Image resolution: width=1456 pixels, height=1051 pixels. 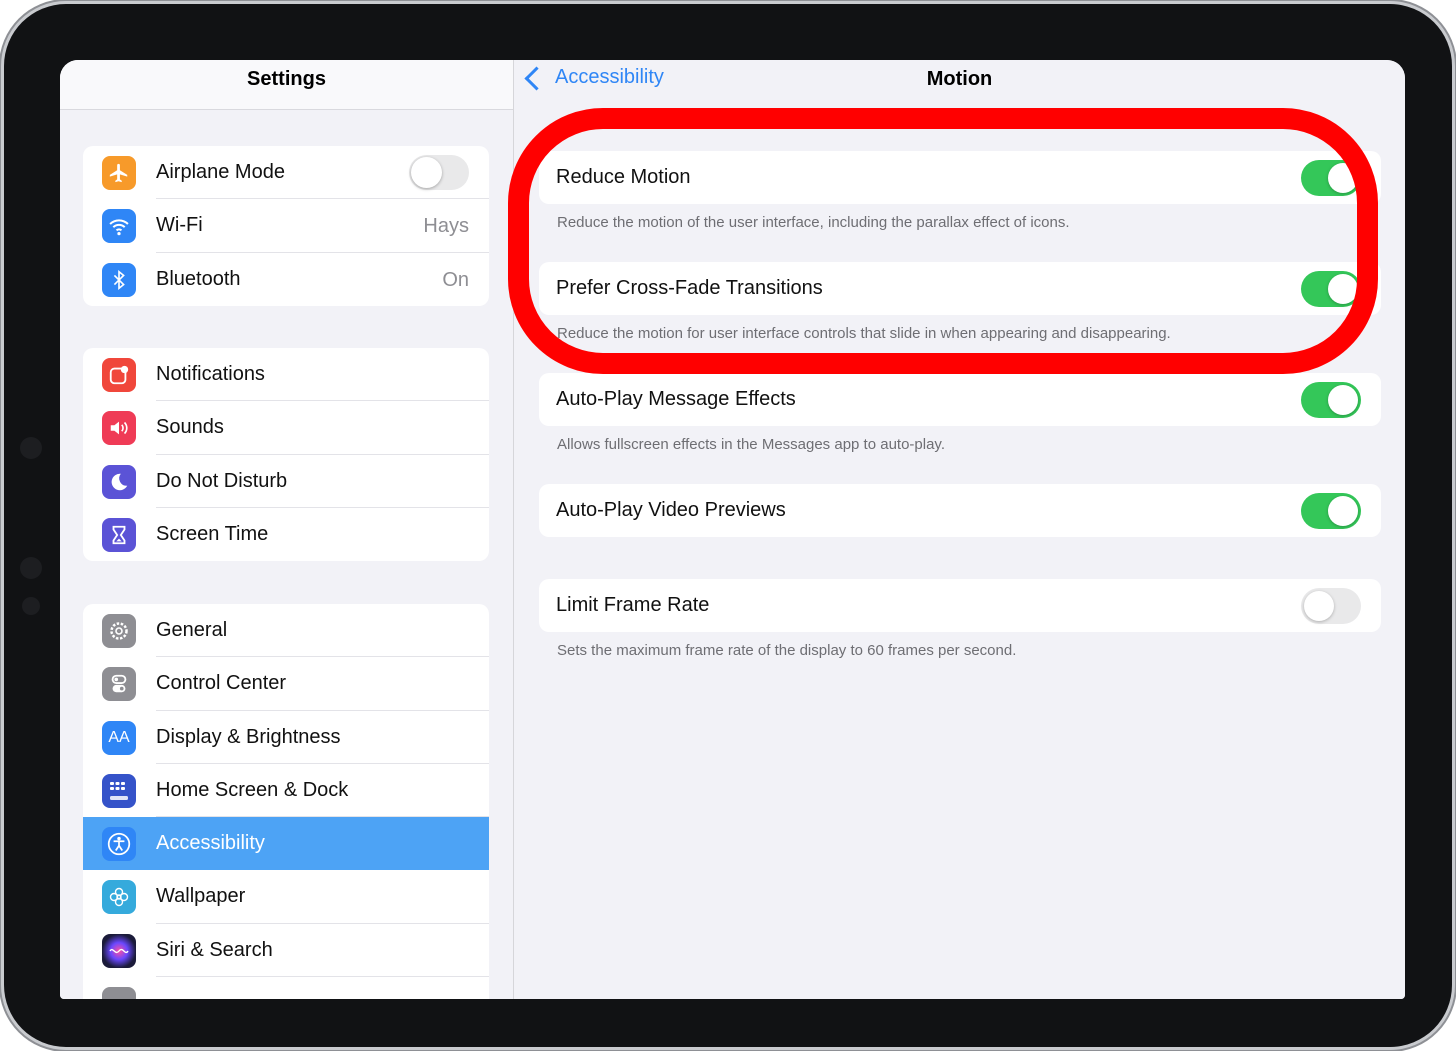 What do you see at coordinates (286, 375) in the screenshot?
I see `sidebar-item-notifications: Notifications` at bounding box center [286, 375].